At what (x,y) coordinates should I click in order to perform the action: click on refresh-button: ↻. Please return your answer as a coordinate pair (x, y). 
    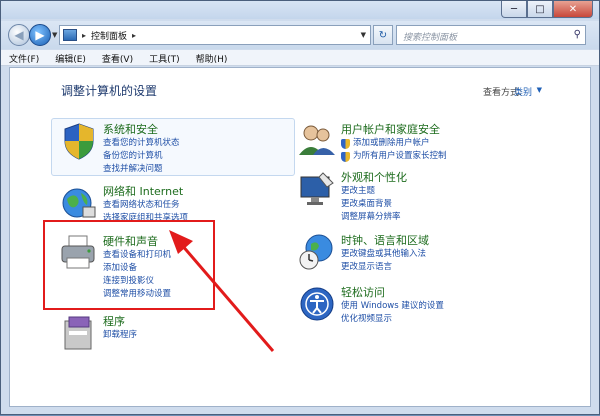
    Looking at the image, I should click on (383, 35).